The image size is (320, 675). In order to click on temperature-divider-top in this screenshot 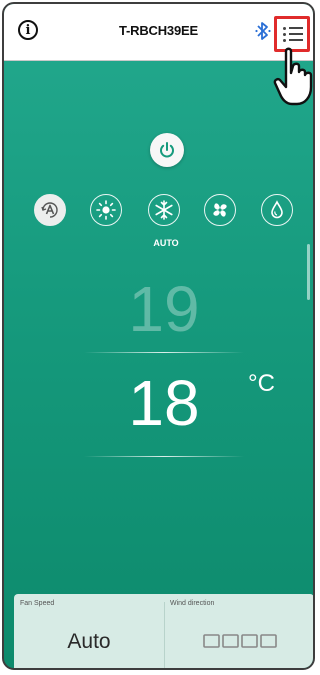, I will do `click(164, 352)`.